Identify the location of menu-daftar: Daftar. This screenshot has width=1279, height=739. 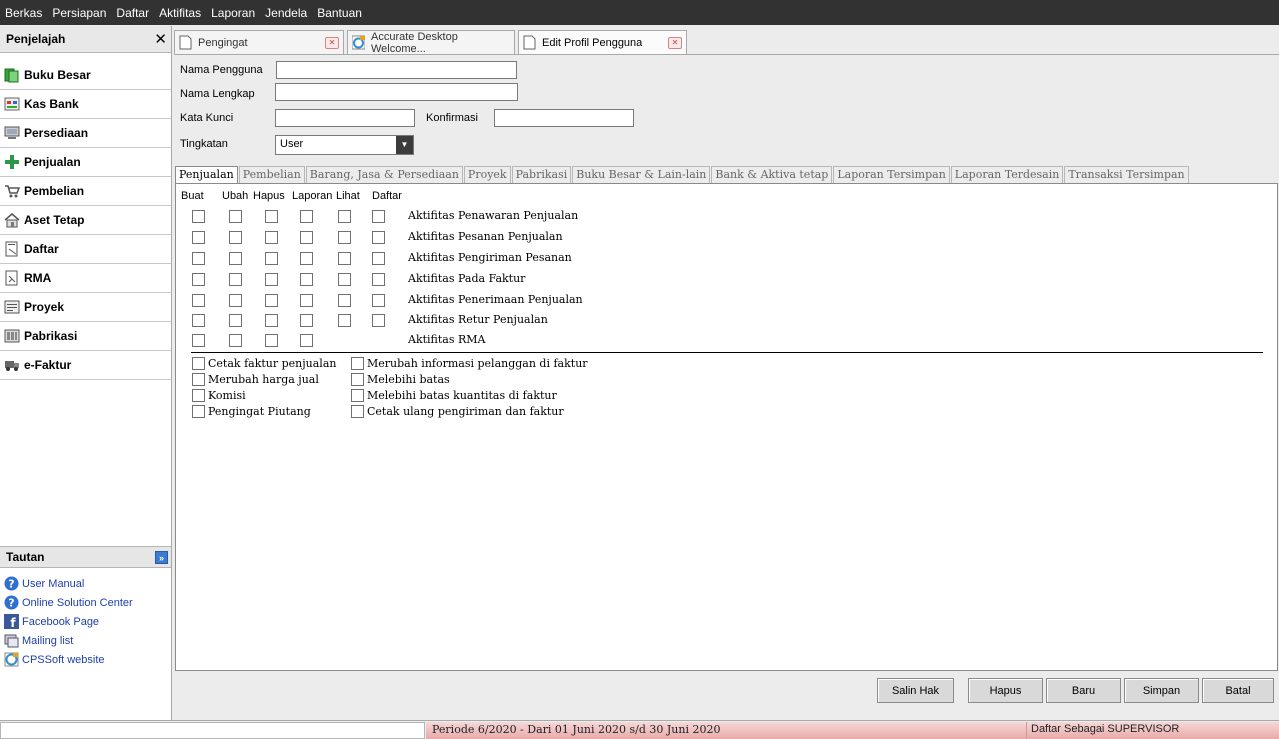
(132, 13).